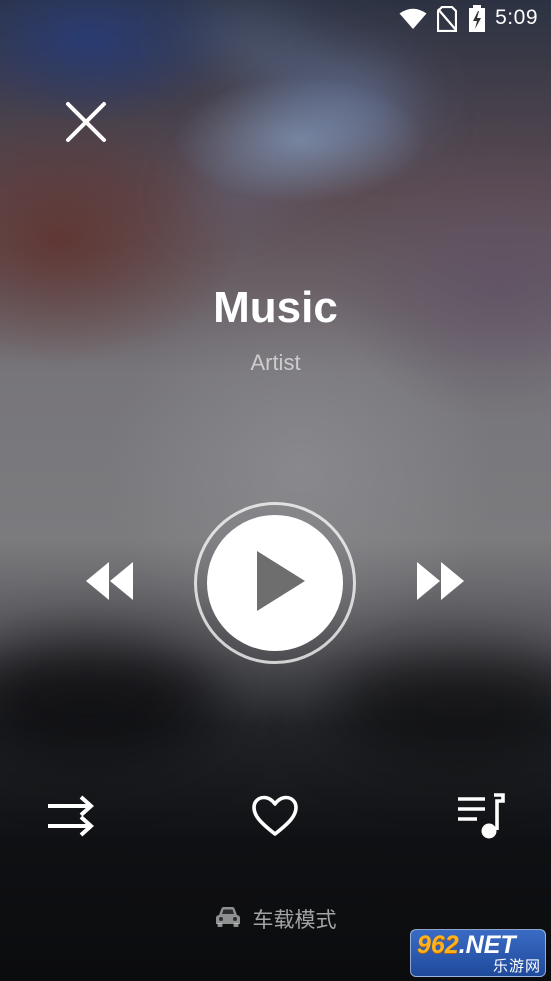 Image resolution: width=551 pixels, height=981 pixels. What do you see at coordinates (228, 919) in the screenshot?
I see `car-icon` at bounding box center [228, 919].